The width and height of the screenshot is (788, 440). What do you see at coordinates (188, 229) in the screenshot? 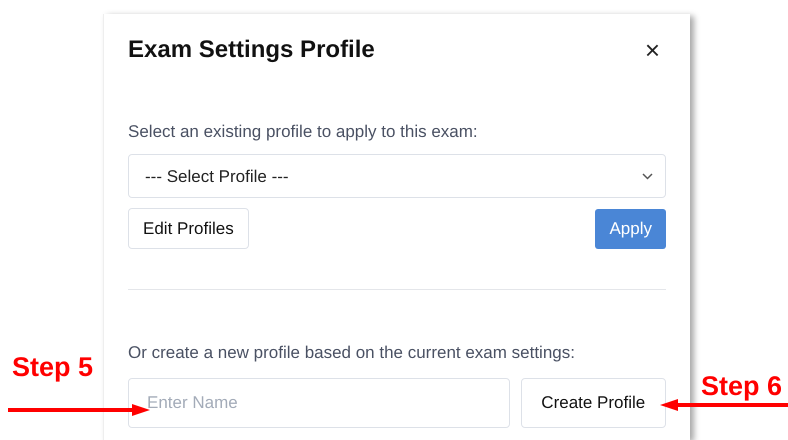
I see `edit-profiles-button: Edit Profiles` at bounding box center [188, 229].